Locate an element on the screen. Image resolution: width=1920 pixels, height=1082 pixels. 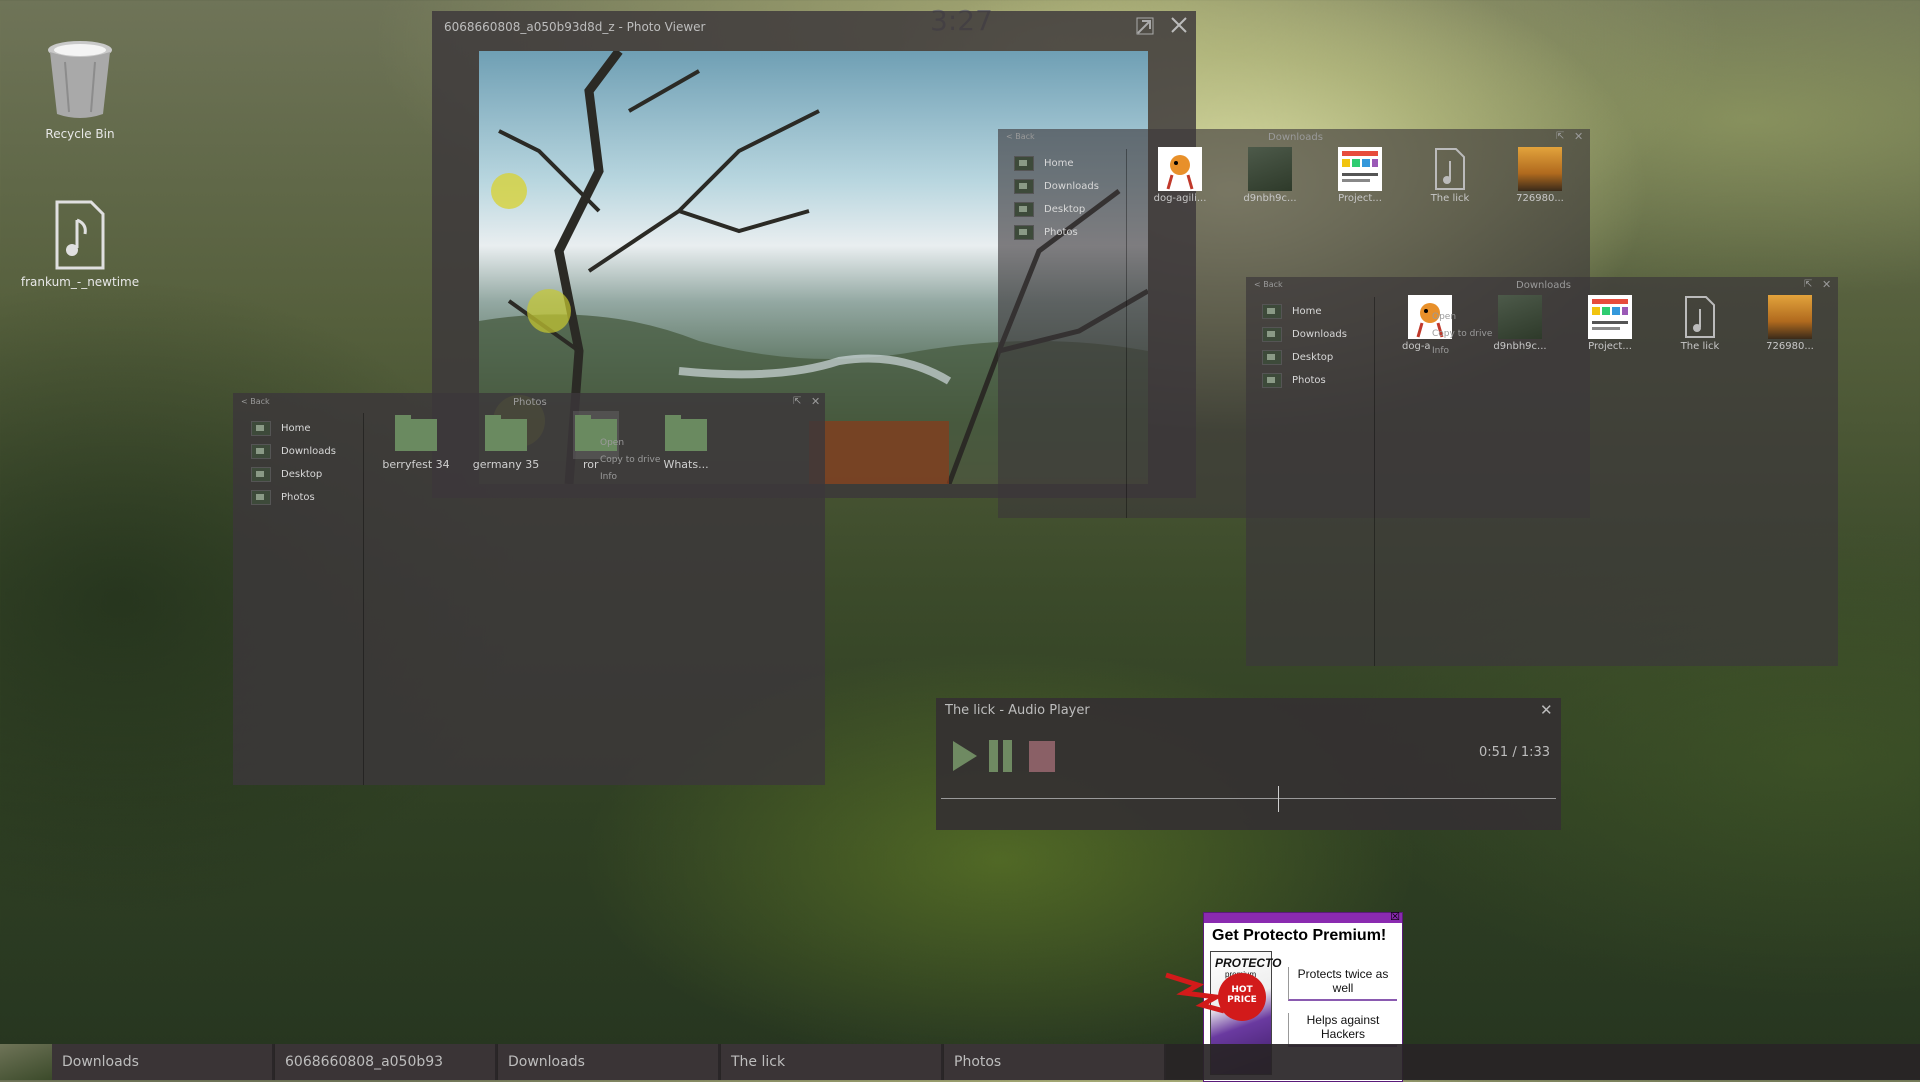
pause-icon is located at coordinates (1001, 758).